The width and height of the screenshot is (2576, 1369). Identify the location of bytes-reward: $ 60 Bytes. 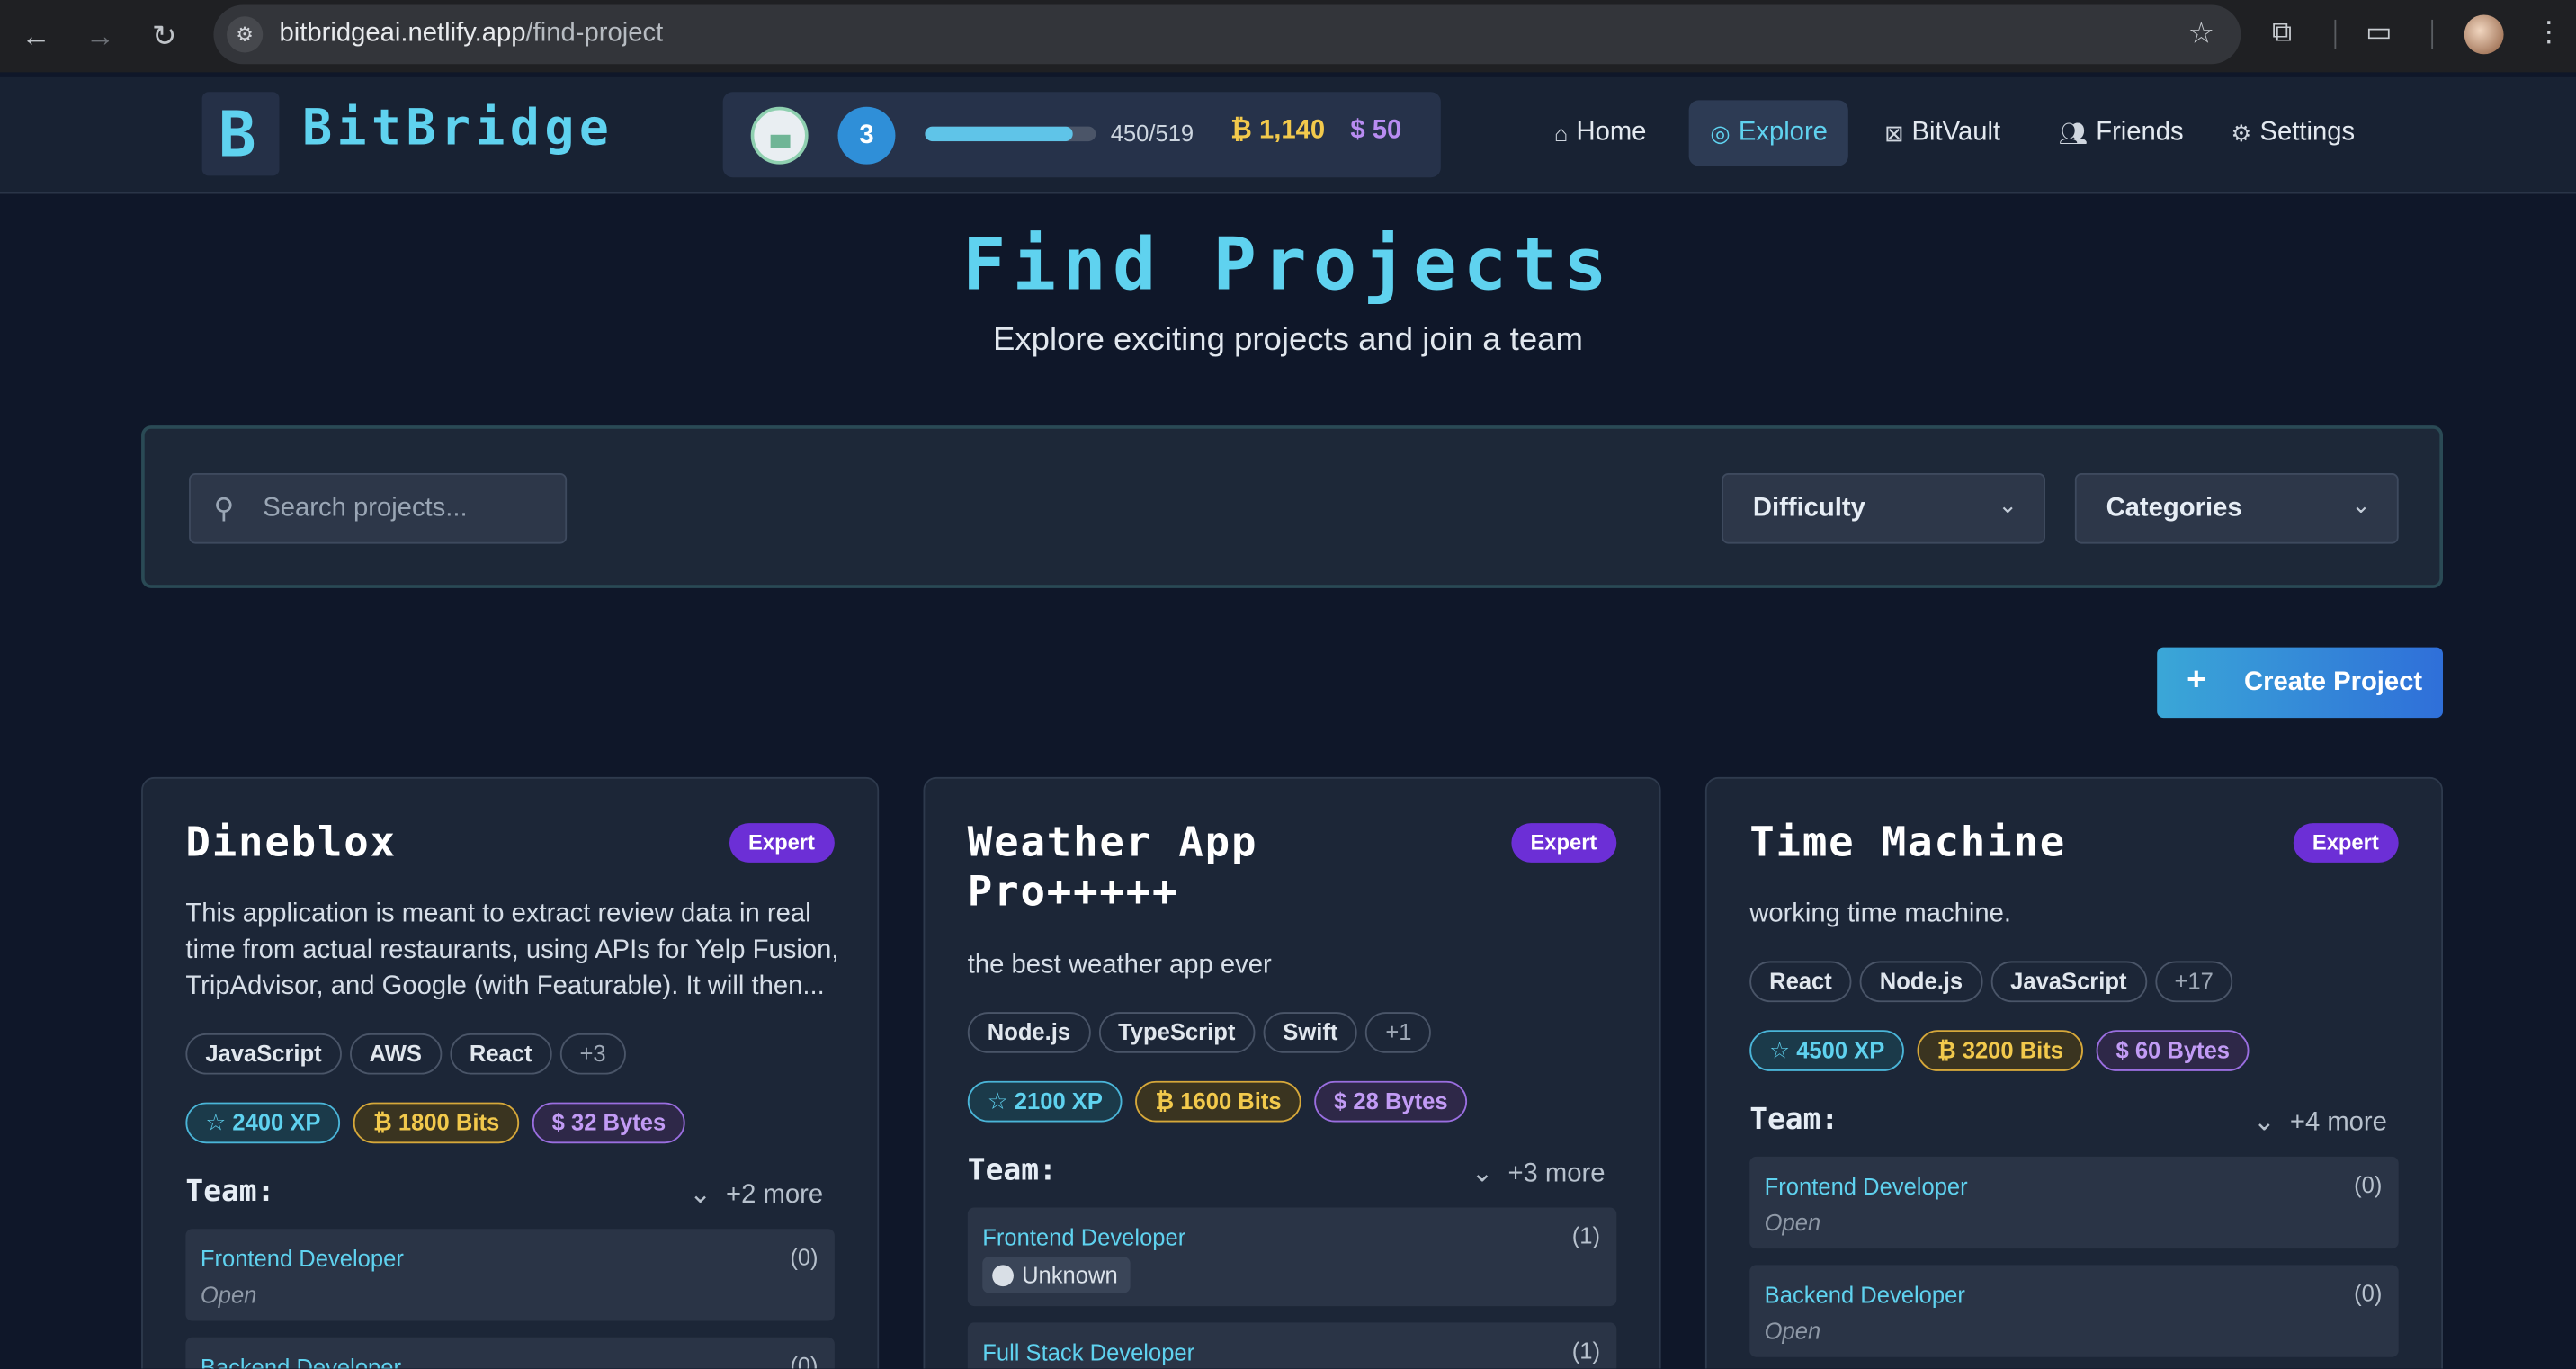
(2173, 1051).